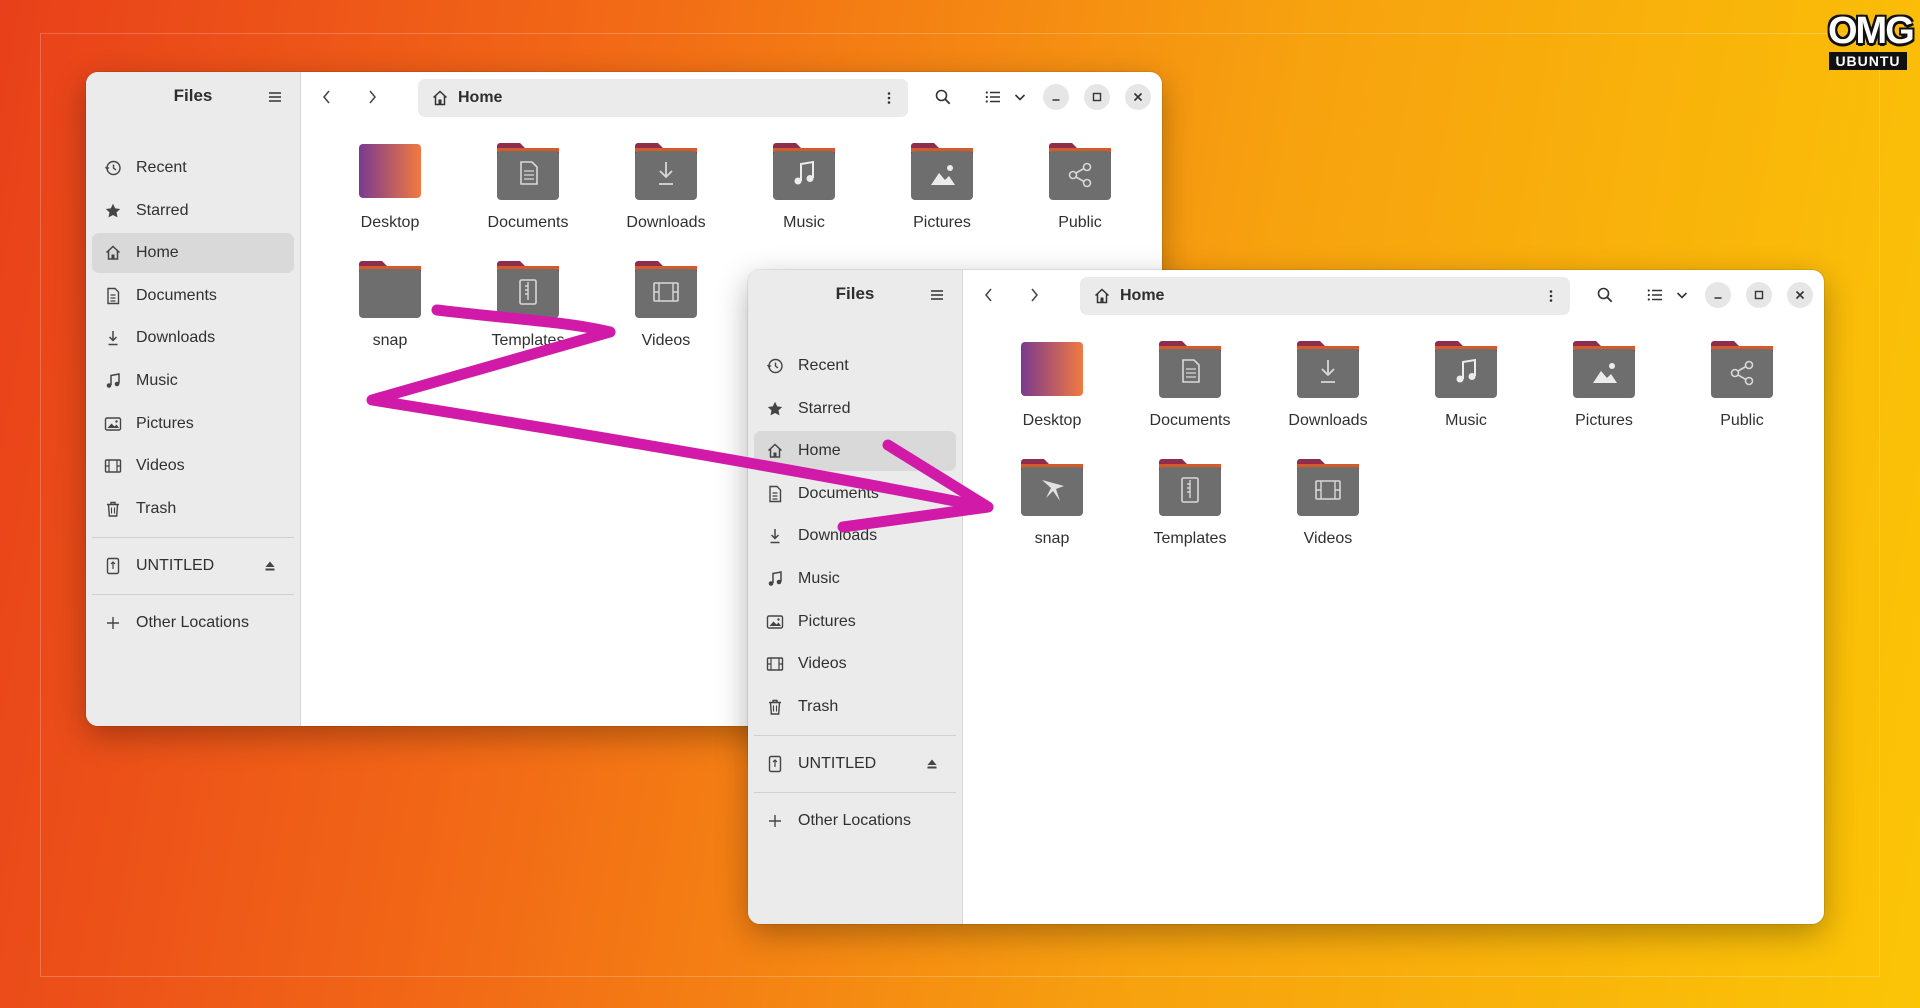  I want to click on public-folder-icon, so click(1080, 171).